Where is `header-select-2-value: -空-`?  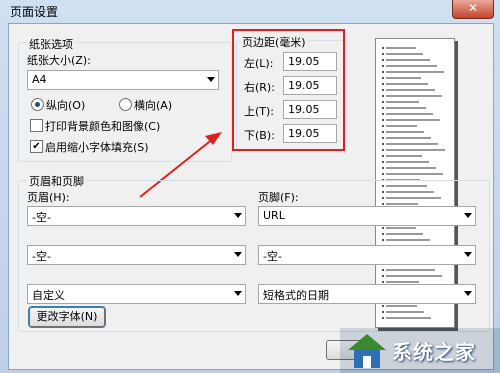 header-select-2-value: -空- is located at coordinates (41, 256).